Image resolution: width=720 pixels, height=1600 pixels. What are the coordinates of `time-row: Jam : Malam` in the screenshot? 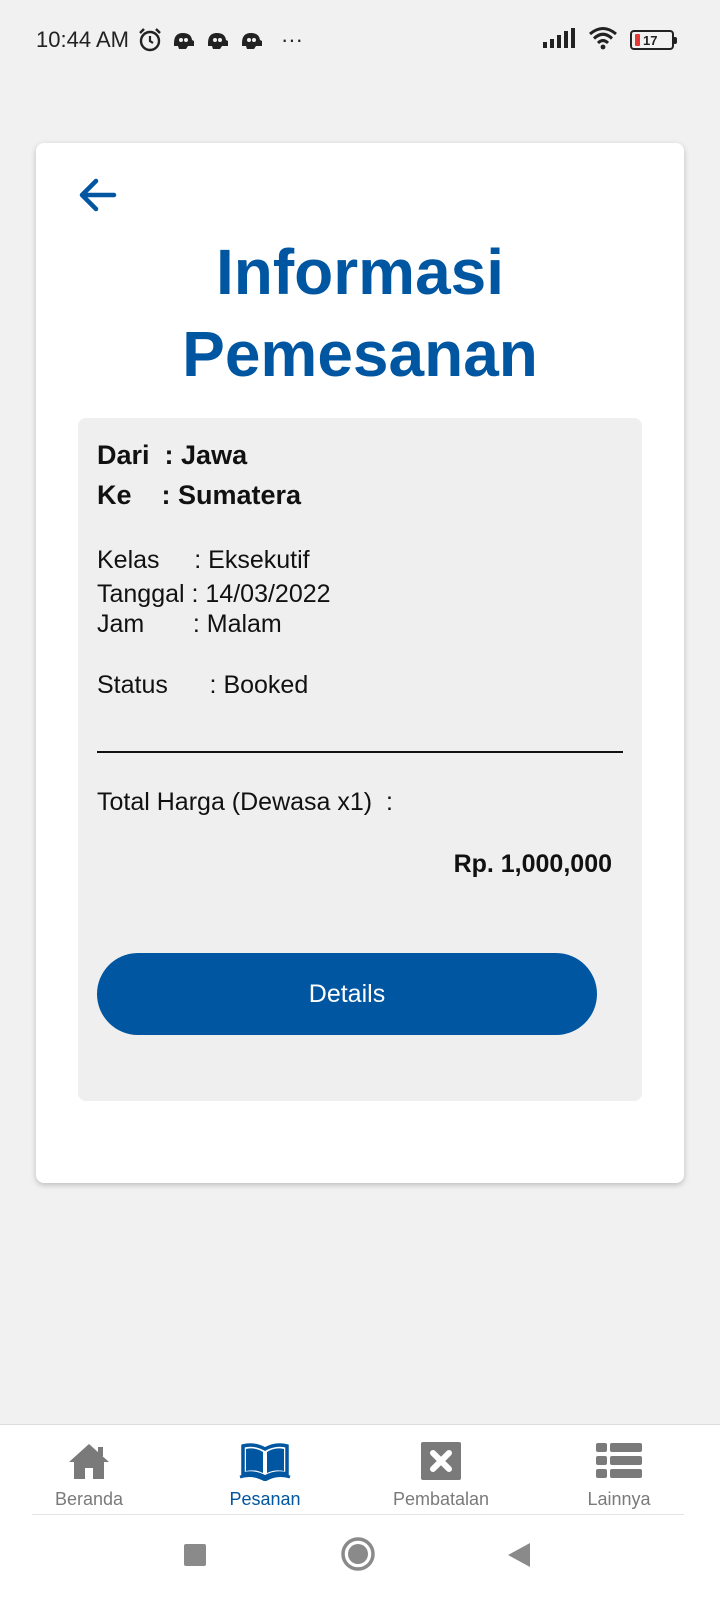 It's located at (189, 624).